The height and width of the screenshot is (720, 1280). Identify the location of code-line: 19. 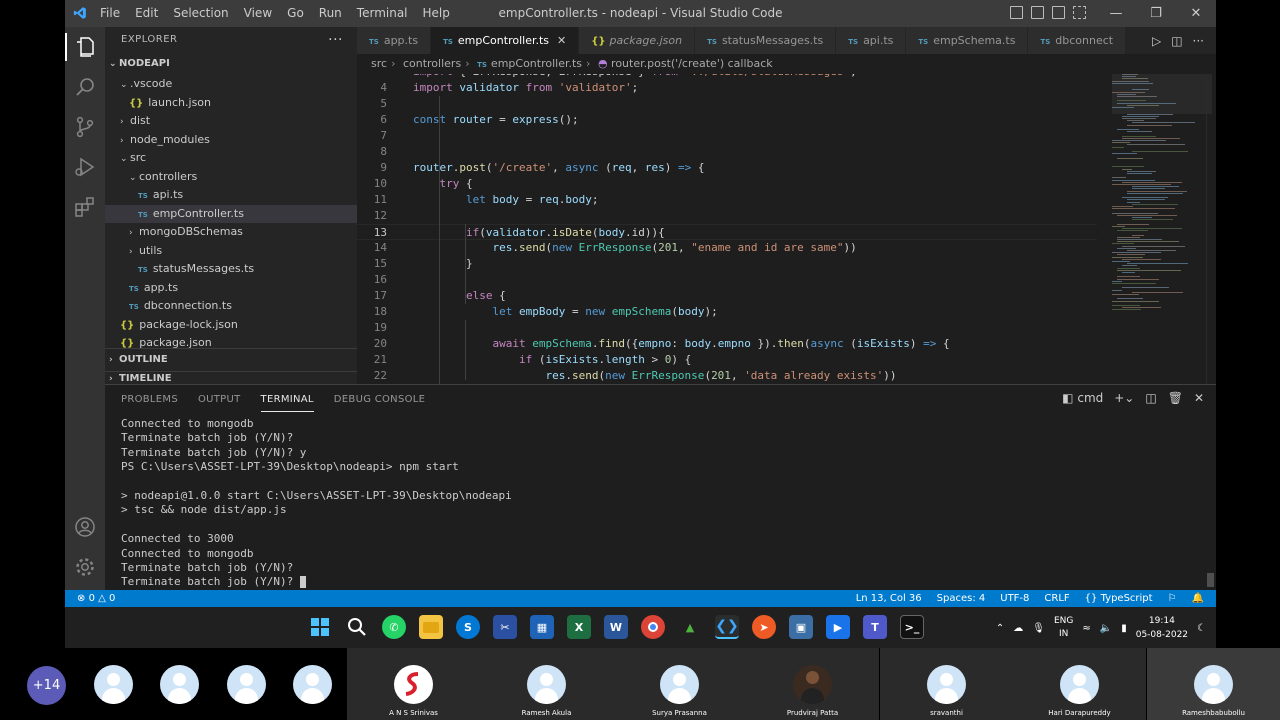
(727, 328).